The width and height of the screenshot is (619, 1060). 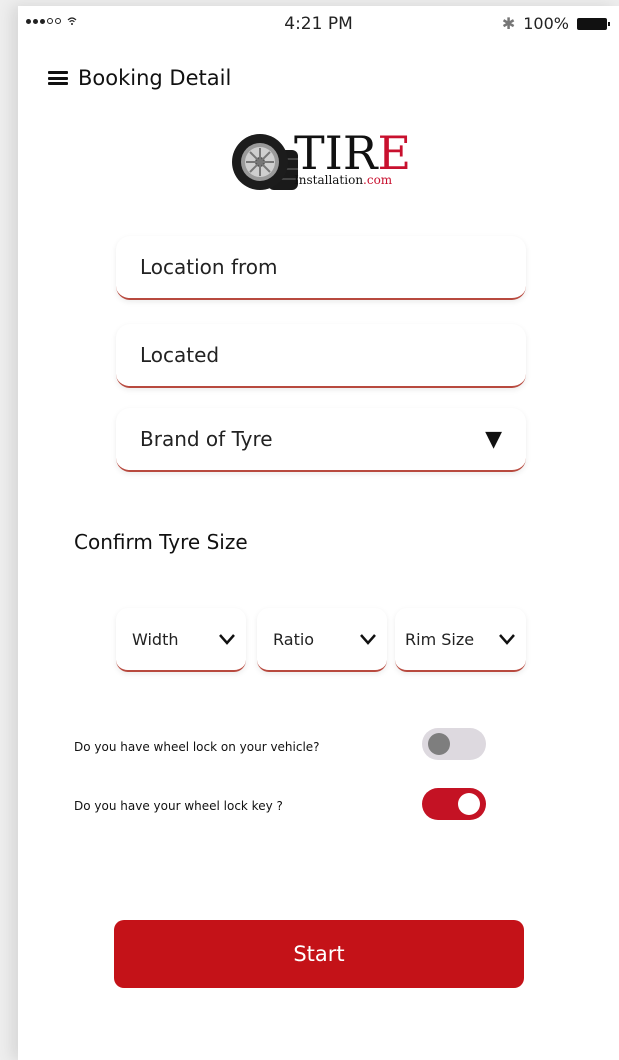 What do you see at coordinates (265, 162) in the screenshot?
I see `tire-icon` at bounding box center [265, 162].